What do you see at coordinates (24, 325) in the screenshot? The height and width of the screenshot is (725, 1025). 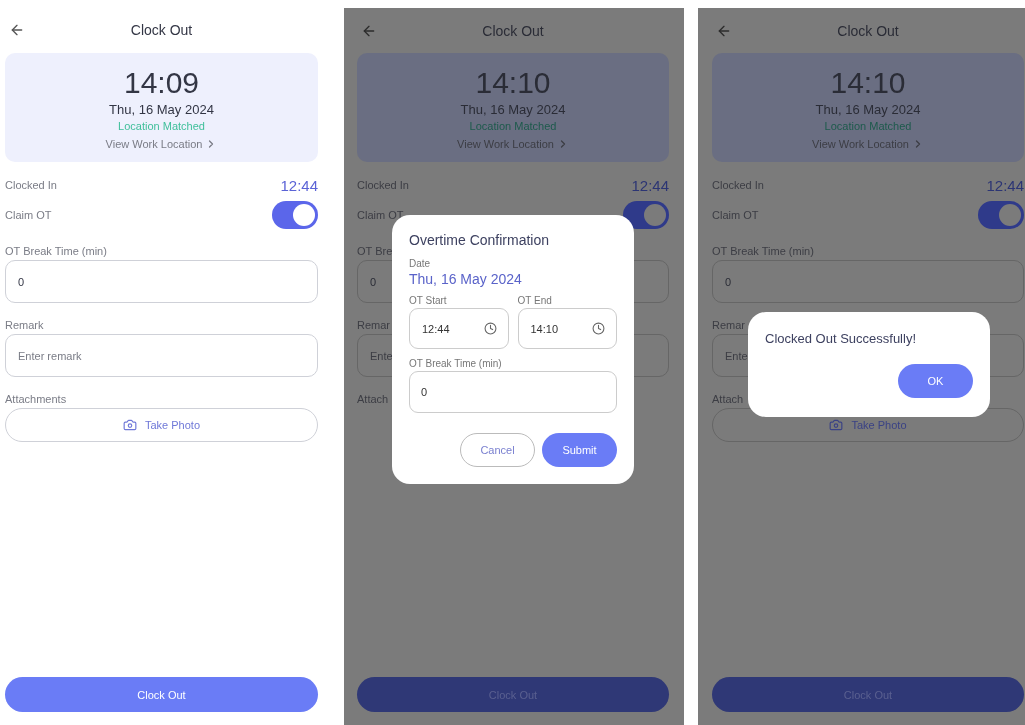 I see `field-label: Remark` at bounding box center [24, 325].